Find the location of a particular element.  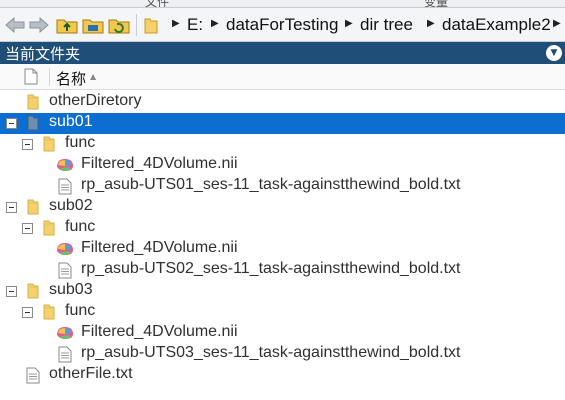

variable-panel-label: 变量 is located at coordinates (436, 4).